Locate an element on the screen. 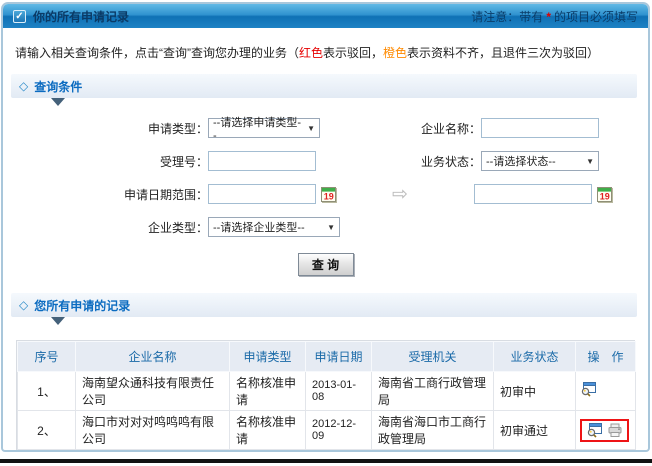 The width and height of the screenshot is (652, 466). form-row-3: 申请日期范围： 19 ⇨ 19 is located at coordinates (325, 194).